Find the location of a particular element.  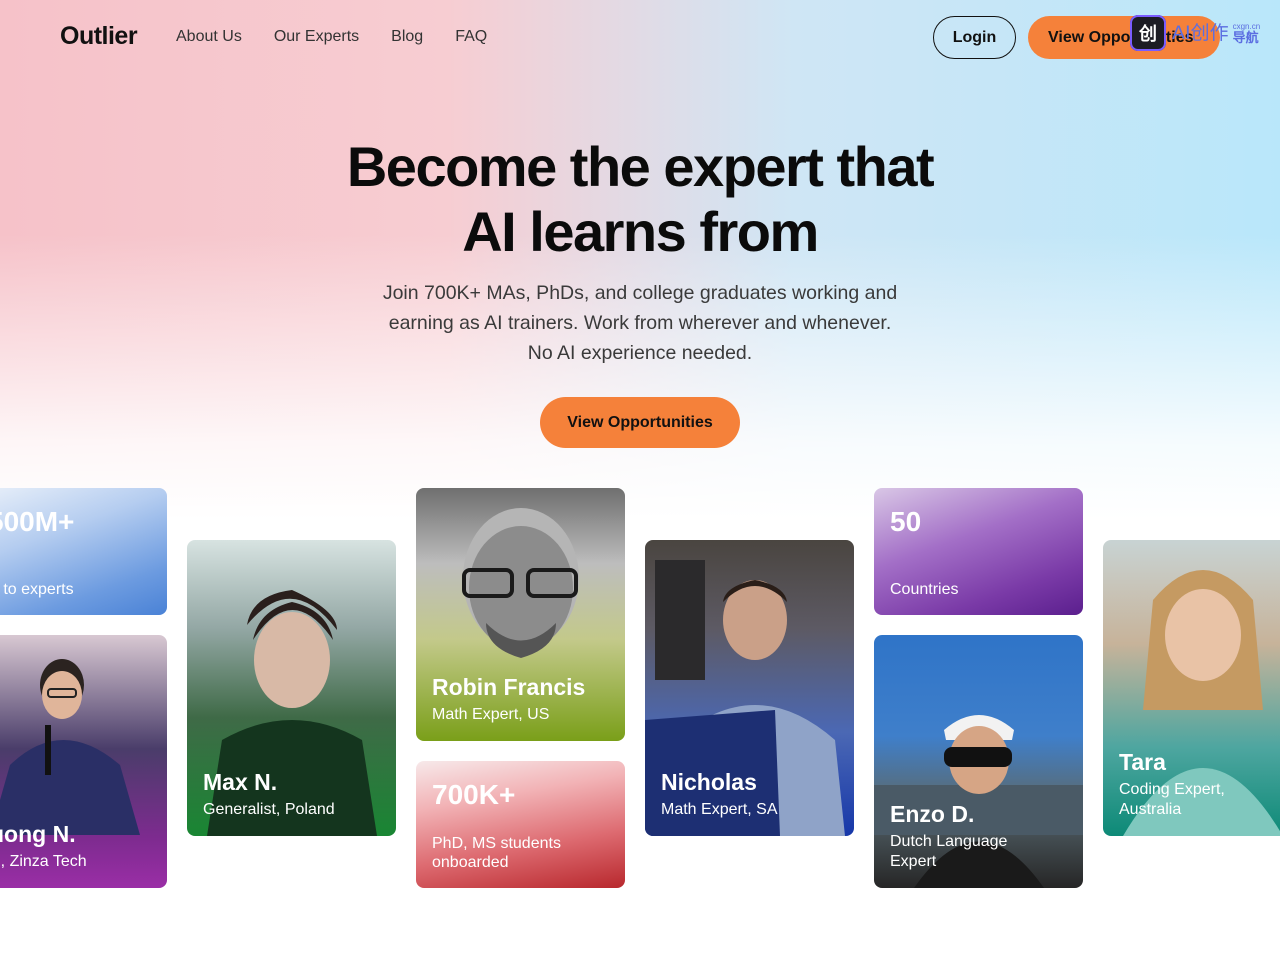

expert-name: Max N. is located at coordinates (240, 782).